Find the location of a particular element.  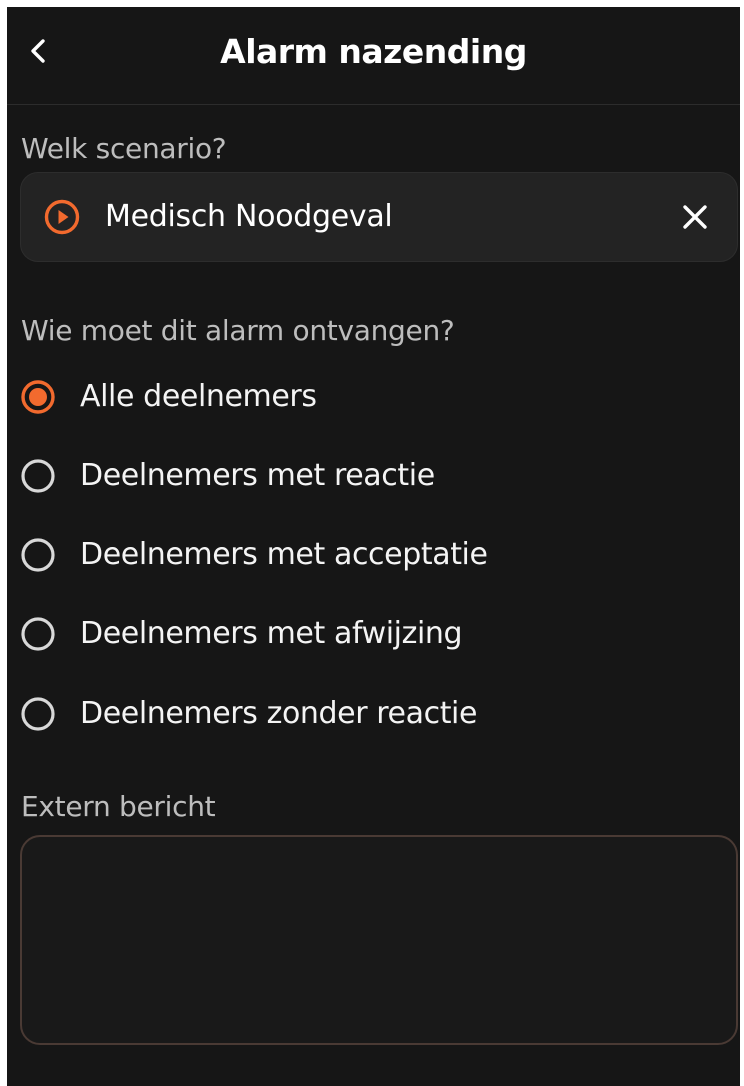

radio-selected-icon is located at coordinates (38, 397).